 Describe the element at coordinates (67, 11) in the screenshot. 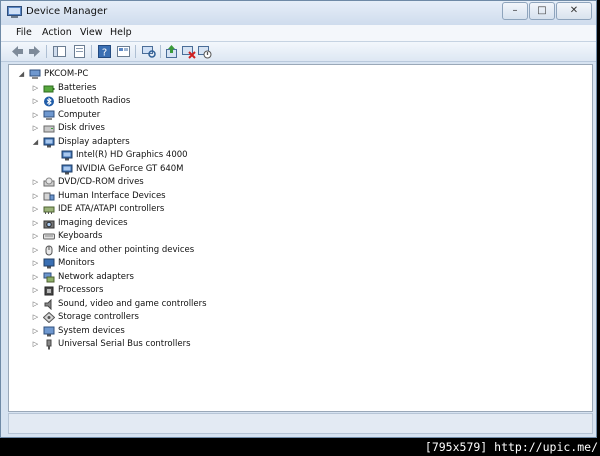

I see `window-title: Device Manager` at that location.